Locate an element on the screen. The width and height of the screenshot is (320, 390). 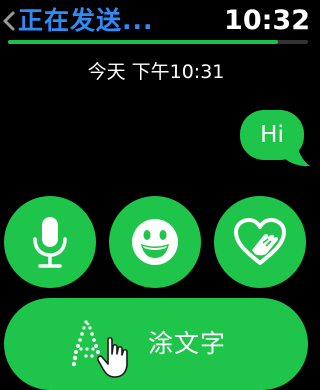
smiley-face-icon is located at coordinates (155, 242).